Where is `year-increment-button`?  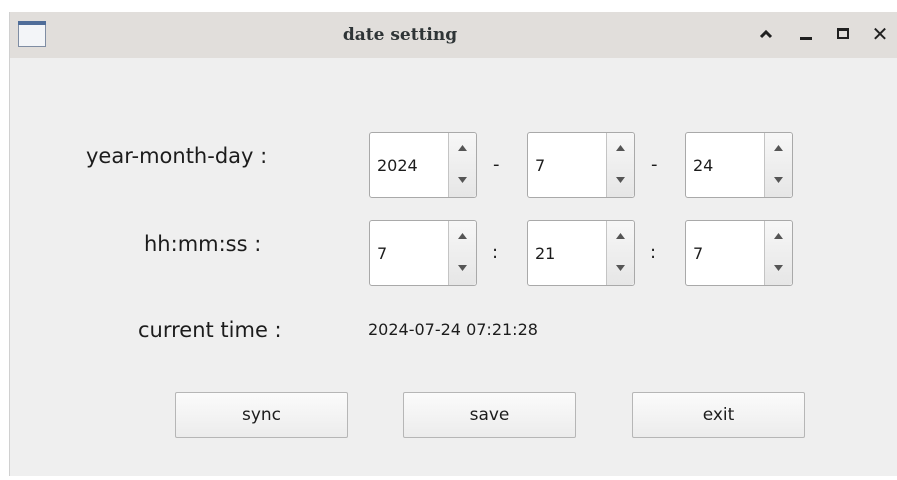
year-increment-button is located at coordinates (462, 149).